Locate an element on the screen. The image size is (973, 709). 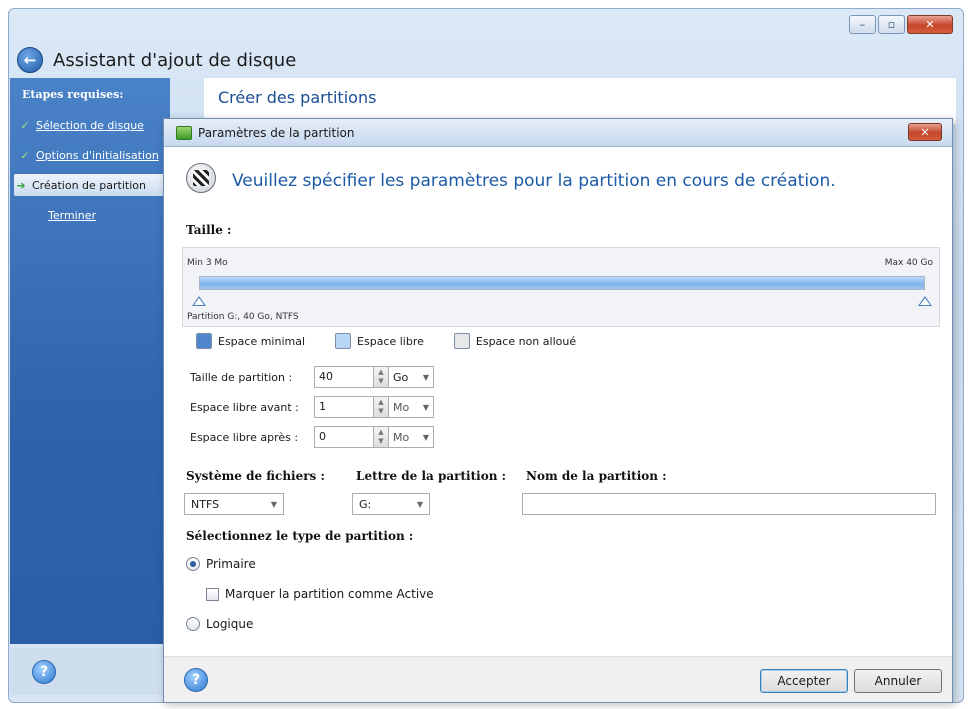
primary-radio-label: Primaire is located at coordinates (231, 564).